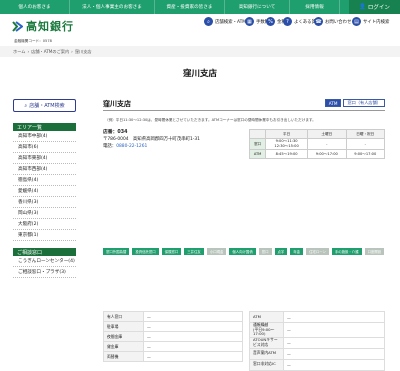 The width and height of the screenshot is (400, 371). I want to click on sitemap-icon: ▤, so click(356, 21).